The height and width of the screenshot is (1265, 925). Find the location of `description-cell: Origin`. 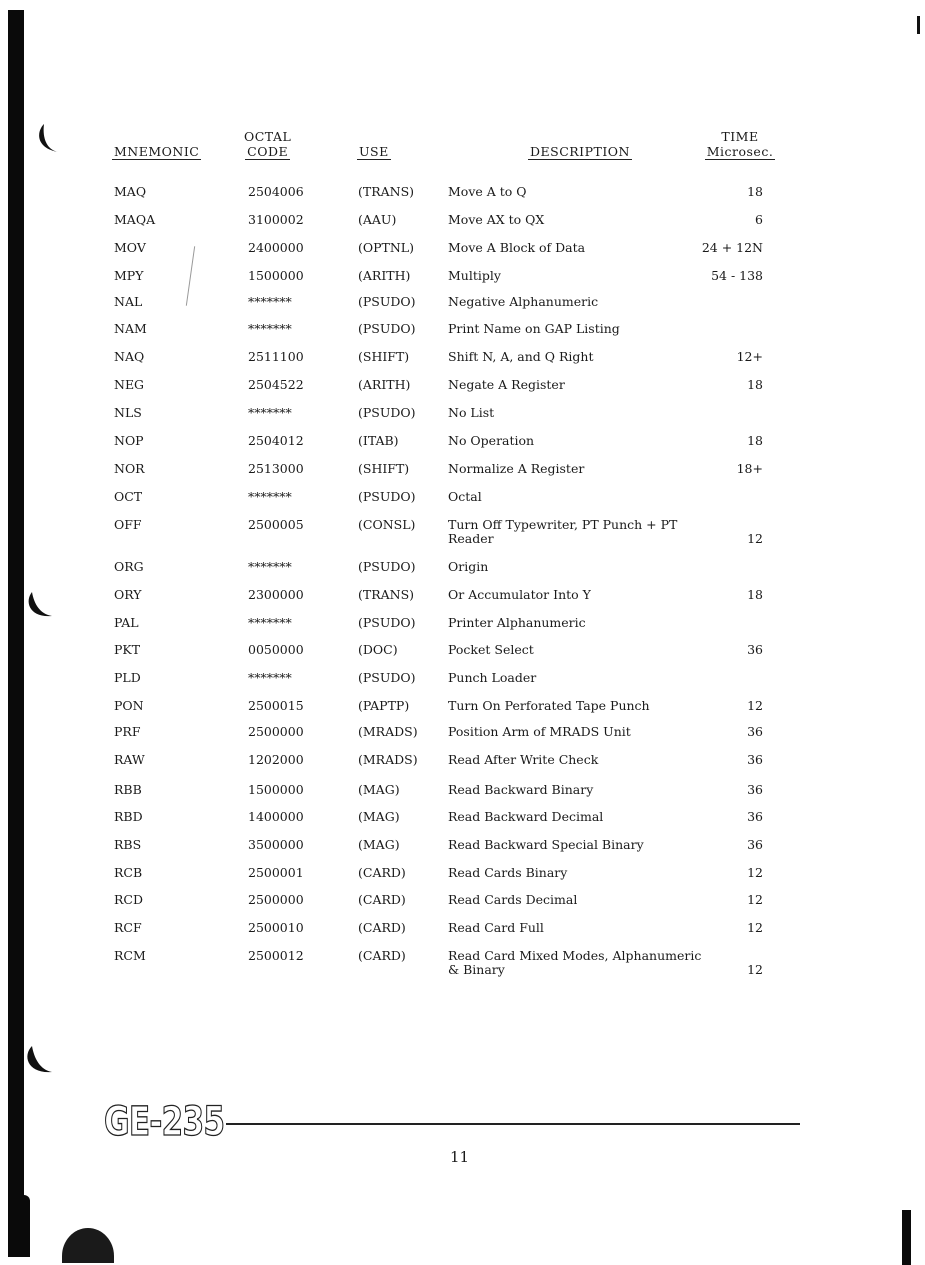

description-cell: Origin is located at coordinates (468, 566).